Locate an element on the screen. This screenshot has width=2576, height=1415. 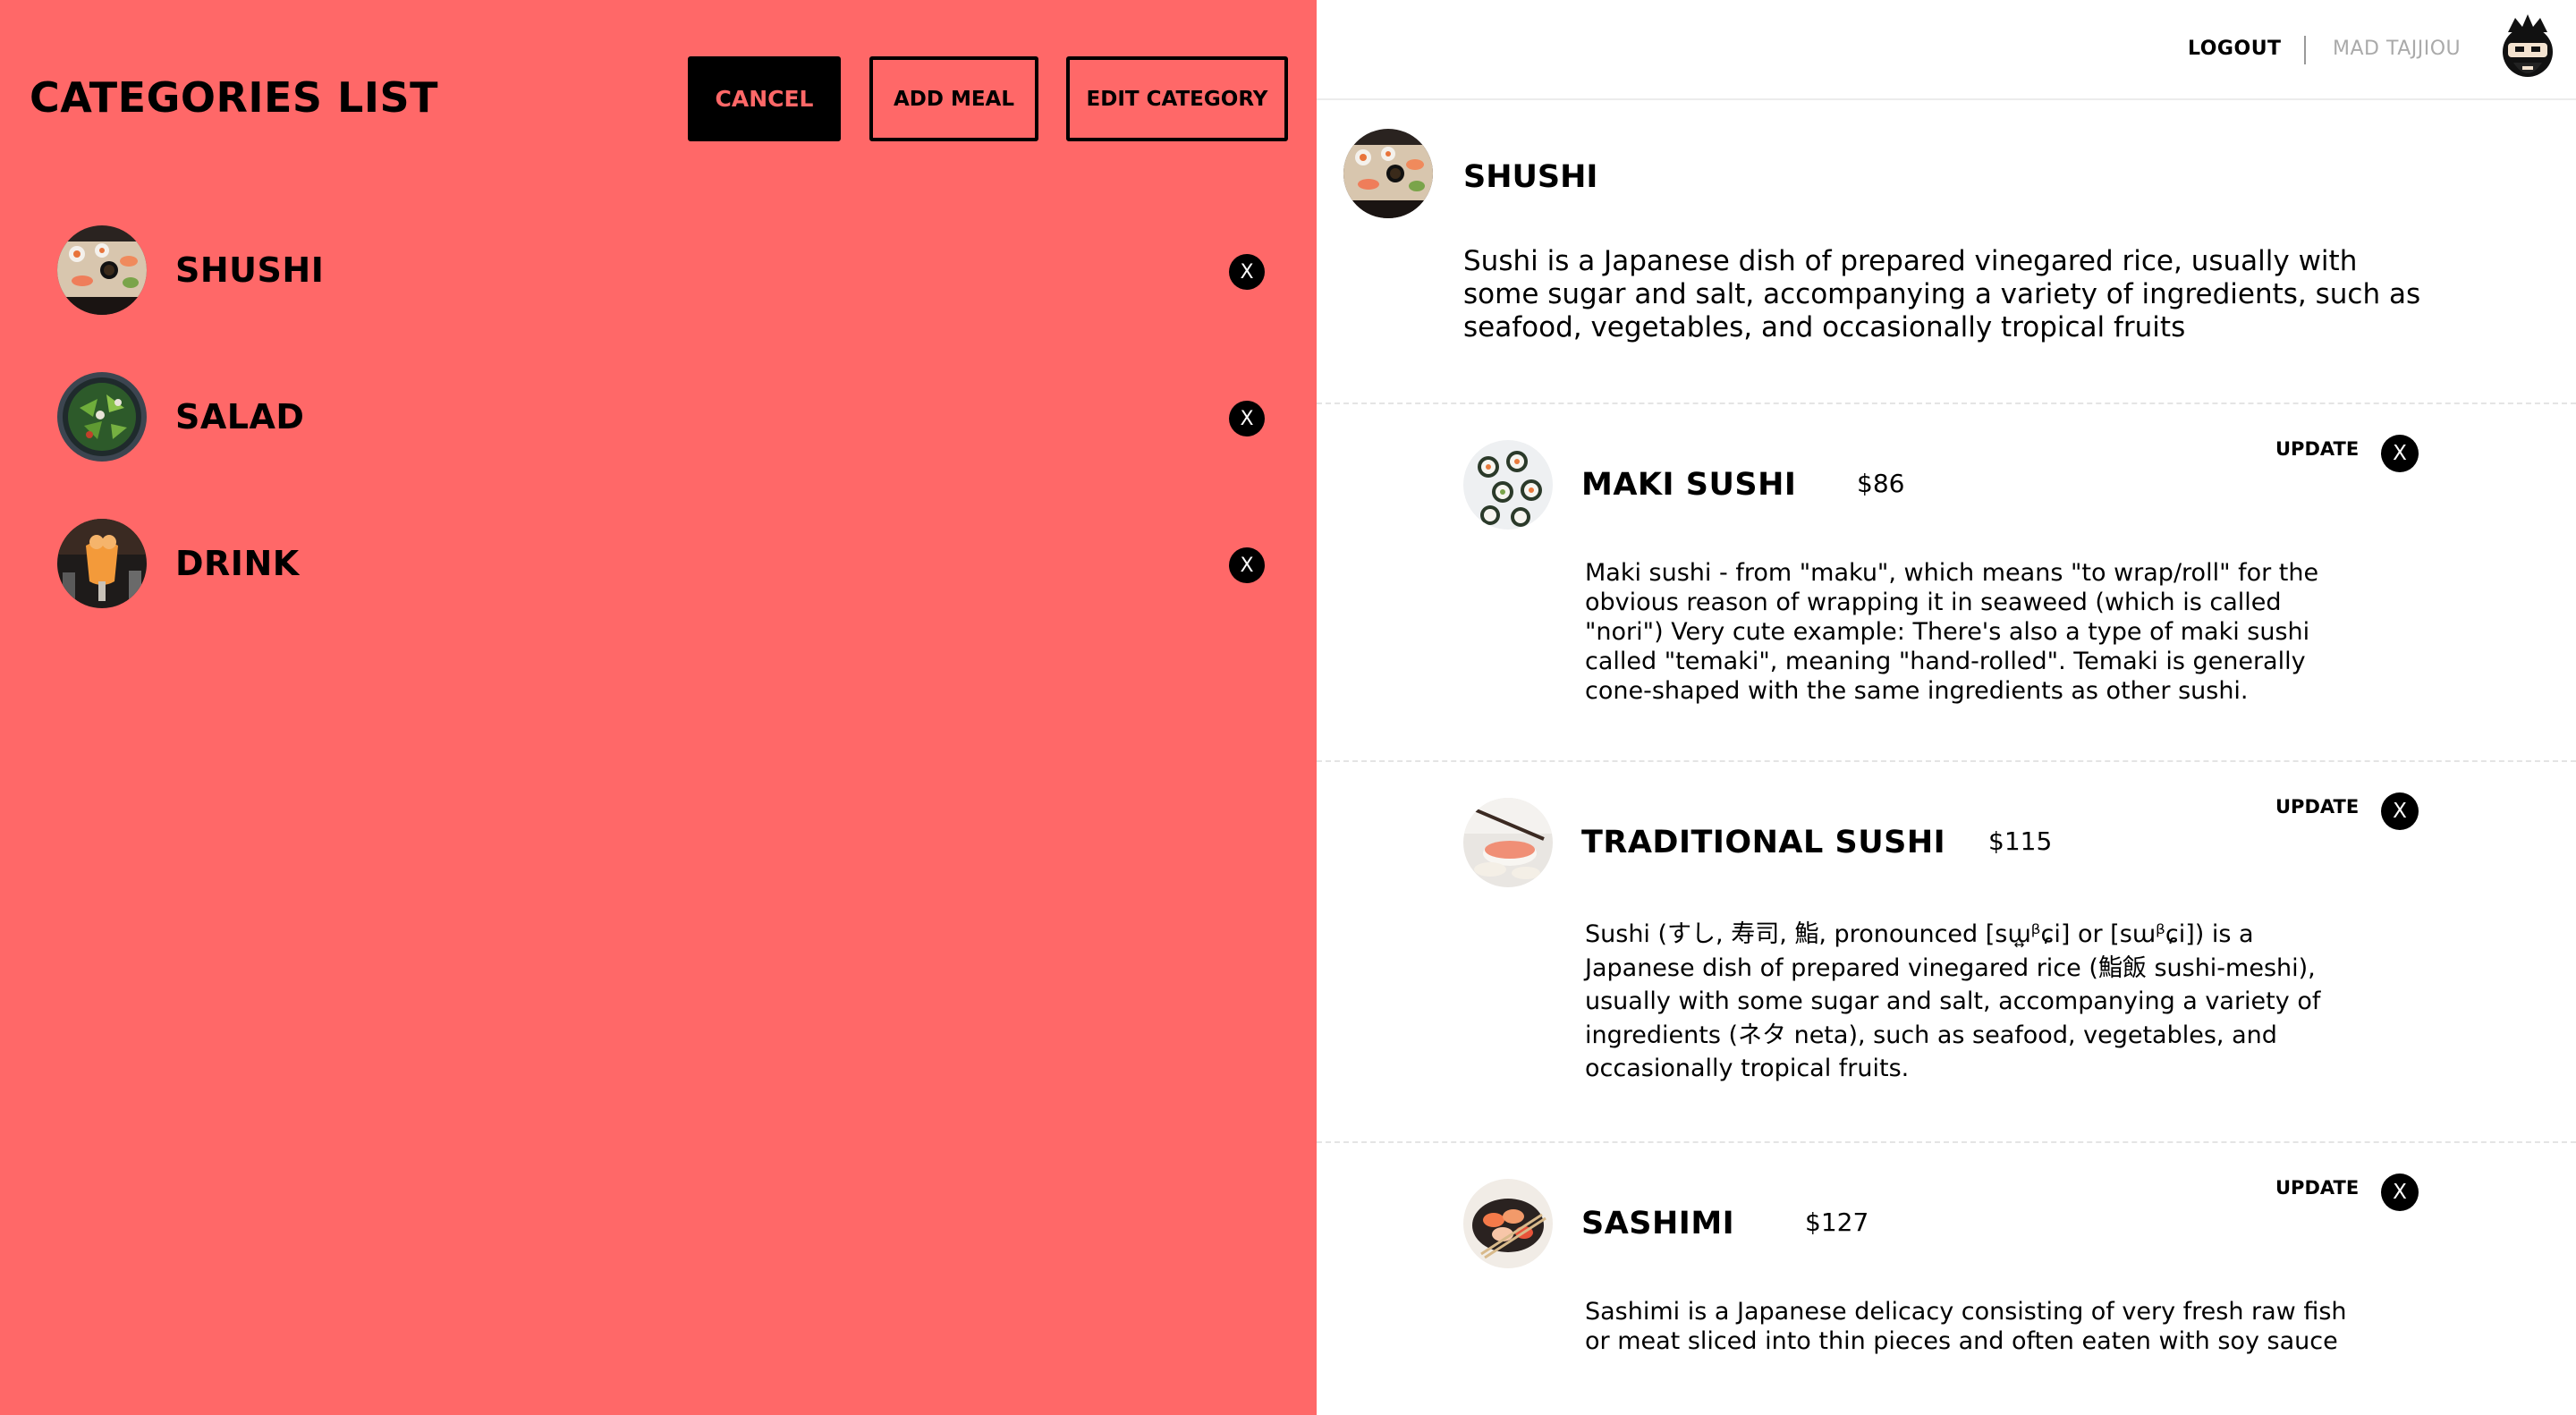
category-label: DRINK is located at coordinates (237, 564).